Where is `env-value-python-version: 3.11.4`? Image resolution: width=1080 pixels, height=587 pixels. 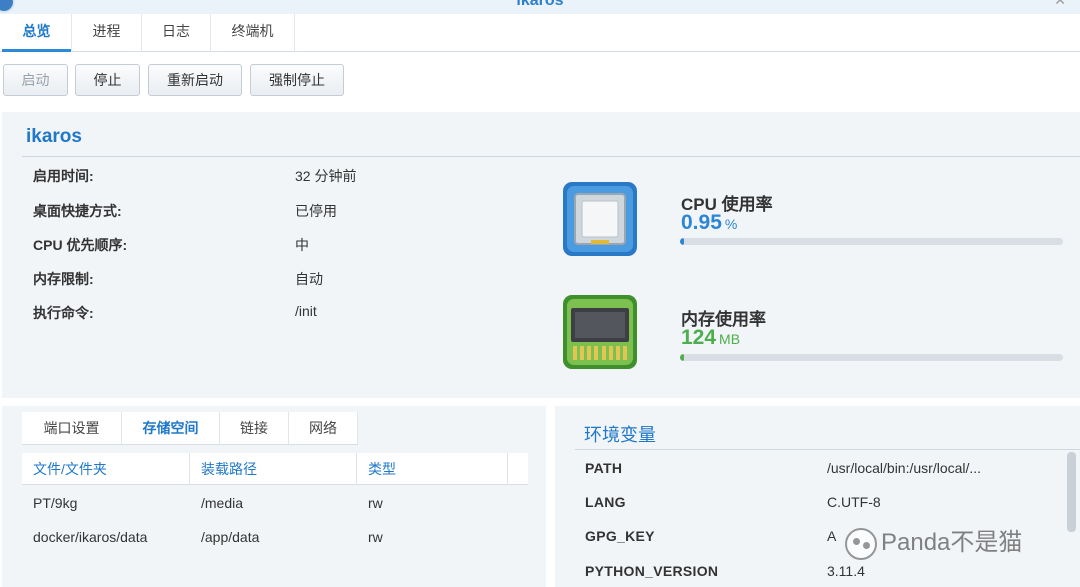 env-value-python-version: 3.11.4 is located at coordinates (846, 571).